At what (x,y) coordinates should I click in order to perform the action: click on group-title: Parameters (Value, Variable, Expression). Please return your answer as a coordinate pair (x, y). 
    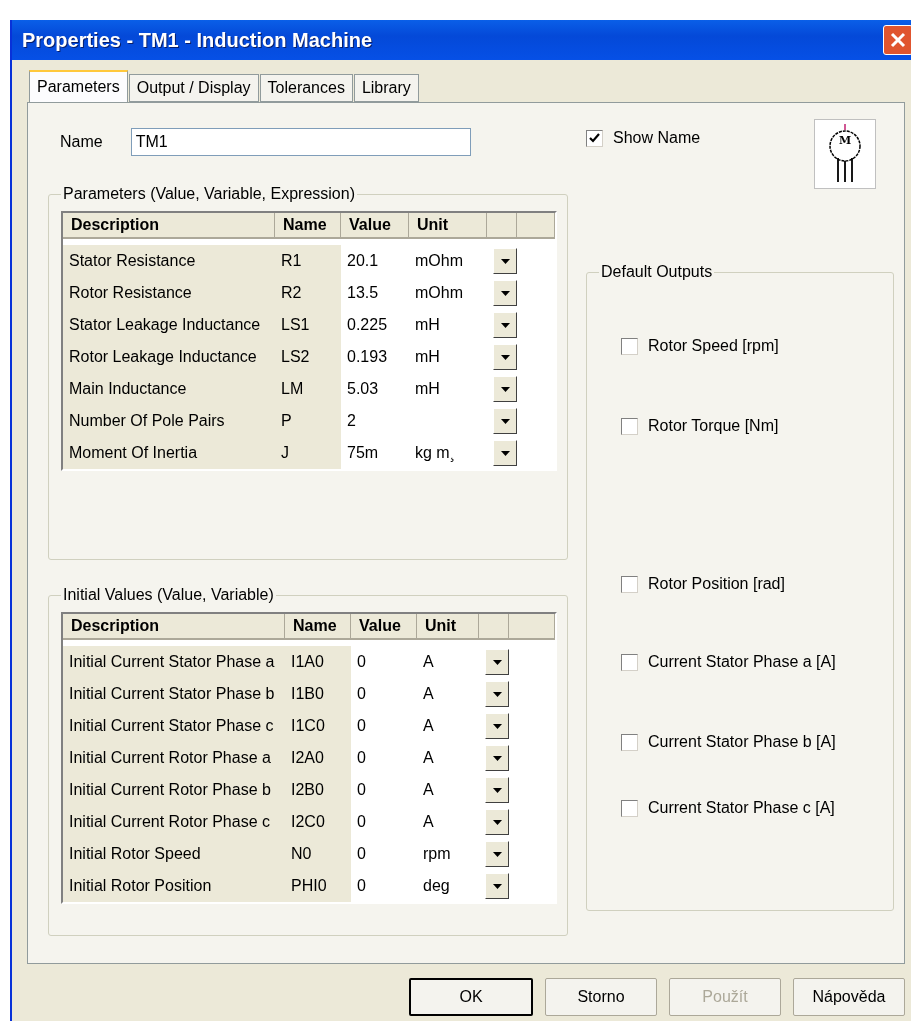
    Looking at the image, I should click on (209, 194).